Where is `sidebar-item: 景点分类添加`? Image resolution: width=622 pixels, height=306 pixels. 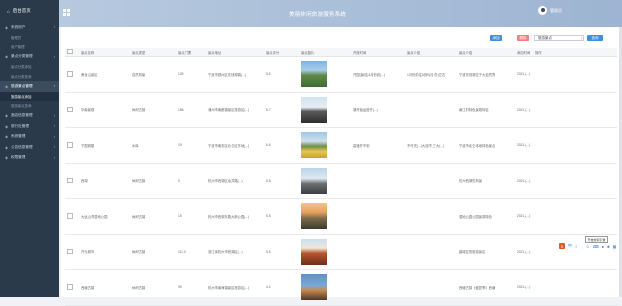 sidebar-item: 景点分类添加 is located at coordinates (29, 67).